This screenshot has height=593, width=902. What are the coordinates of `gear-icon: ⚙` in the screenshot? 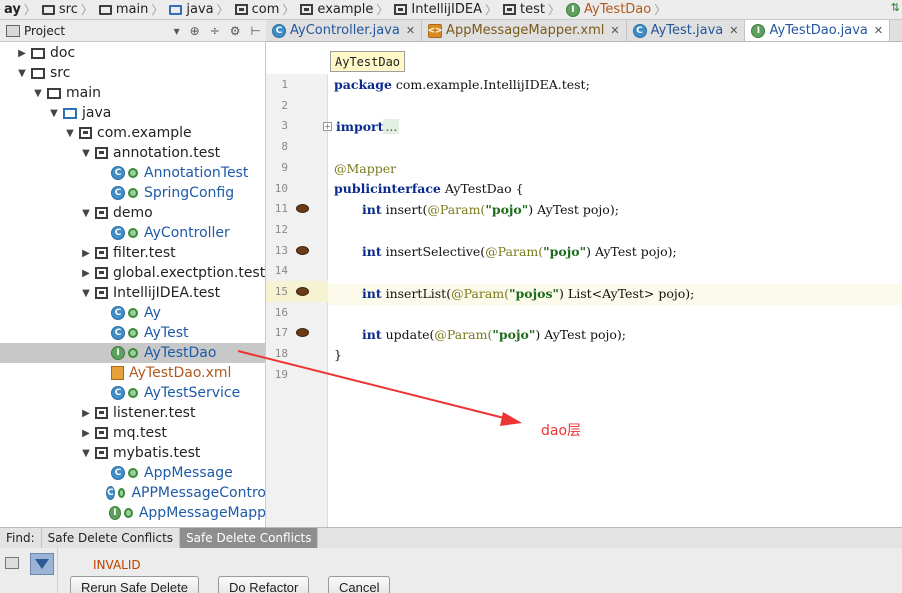 It's located at (235, 31).